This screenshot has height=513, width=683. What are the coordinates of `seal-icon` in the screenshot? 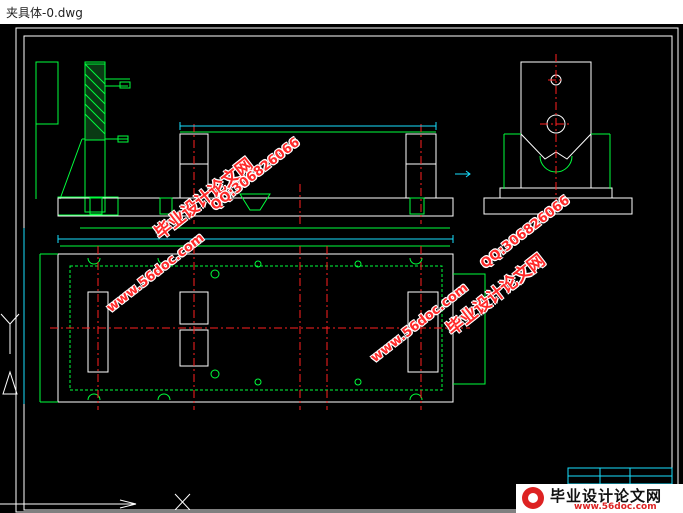 It's located at (533, 498).